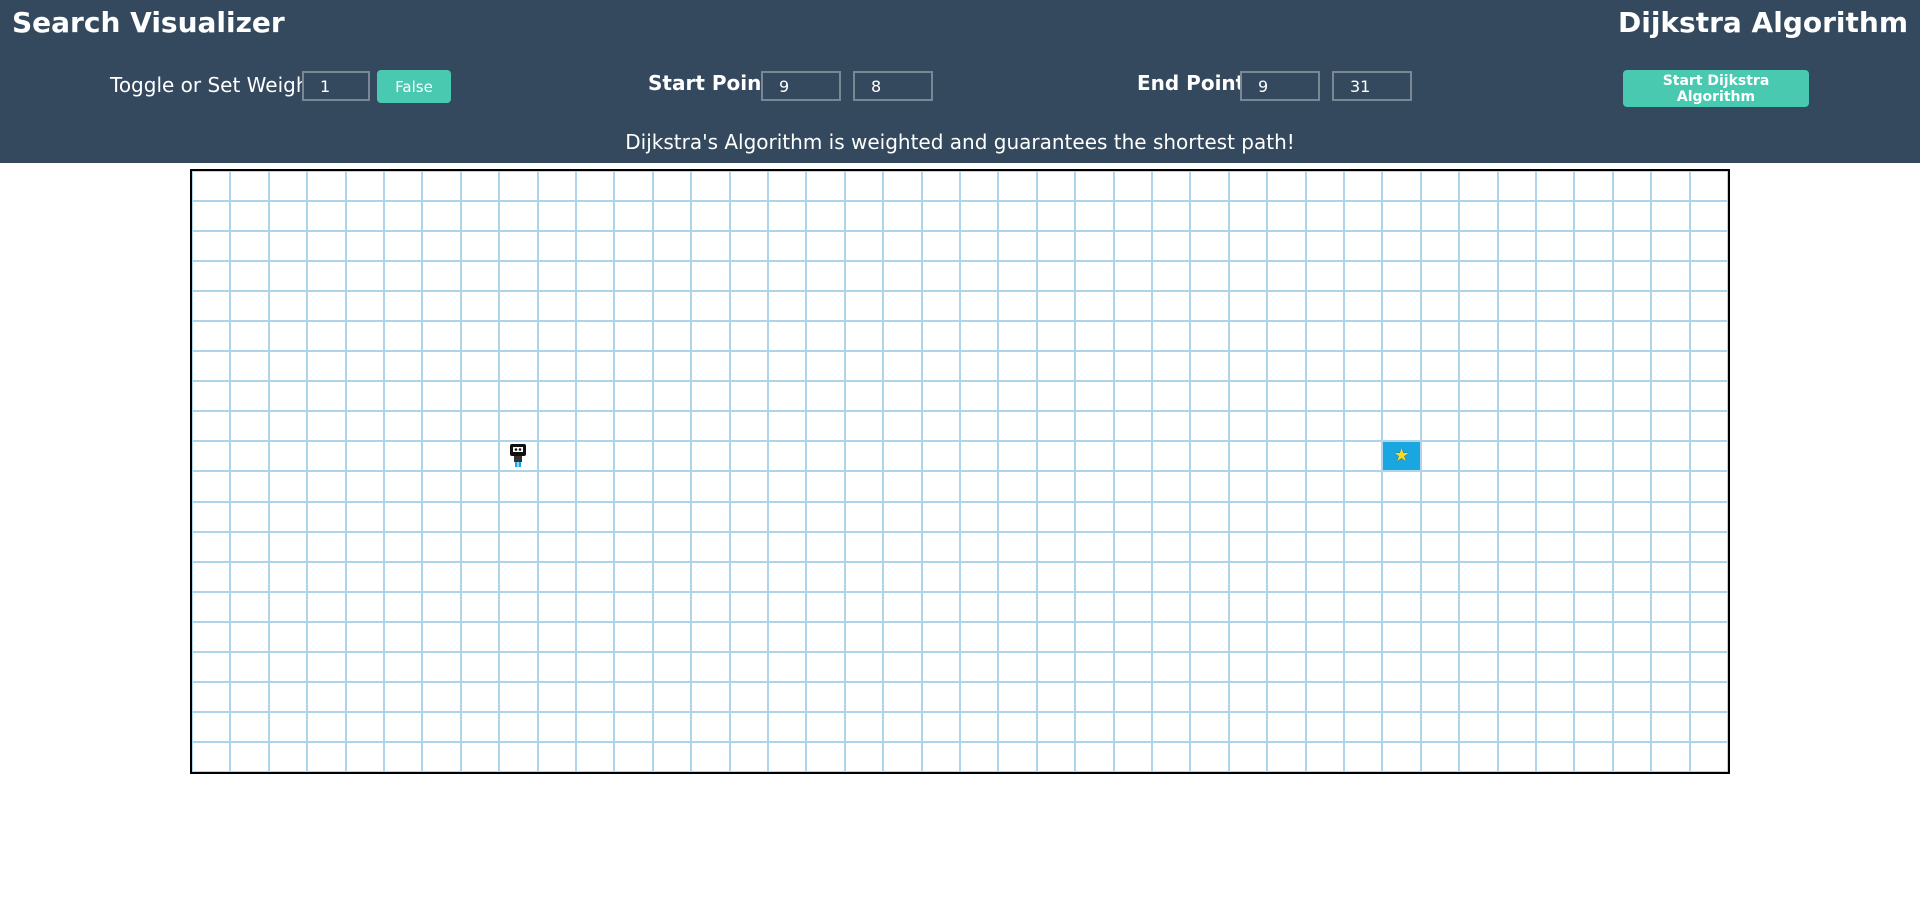  What do you see at coordinates (1716, 88) in the screenshot?
I see `start-algorithm-button: Start Dijkstra Algorithm` at bounding box center [1716, 88].